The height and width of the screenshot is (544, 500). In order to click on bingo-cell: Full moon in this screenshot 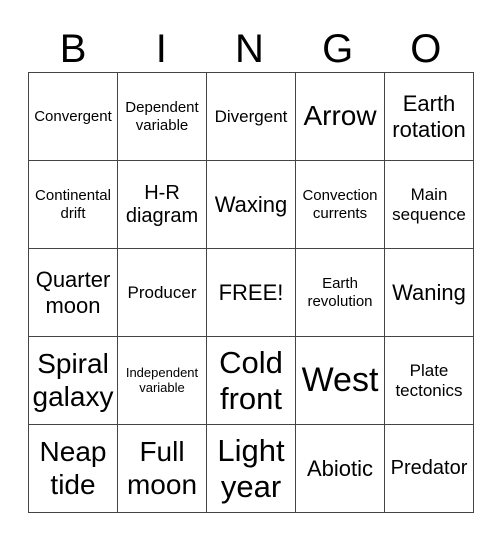, I will do `click(162, 468)`.